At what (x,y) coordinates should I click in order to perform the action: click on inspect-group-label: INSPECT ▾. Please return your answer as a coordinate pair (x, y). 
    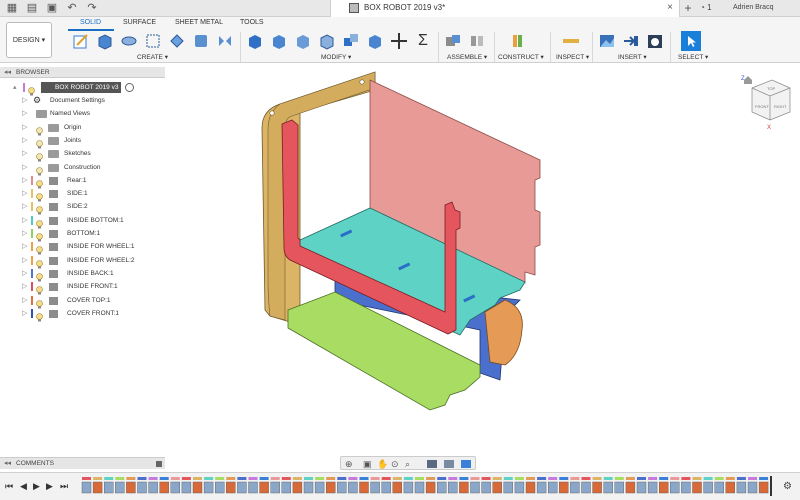
    Looking at the image, I should click on (572, 57).